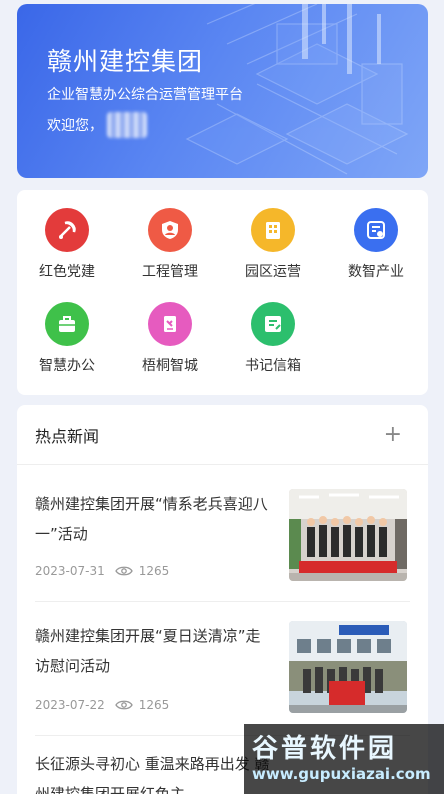 The image size is (444, 794). I want to click on watermark-title: 谷普软件园, so click(325, 749).